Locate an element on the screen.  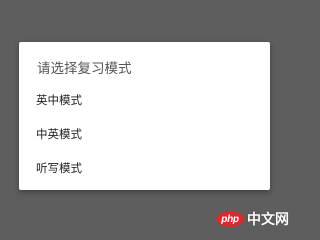
option-label: 英中模式 is located at coordinates (59, 100).